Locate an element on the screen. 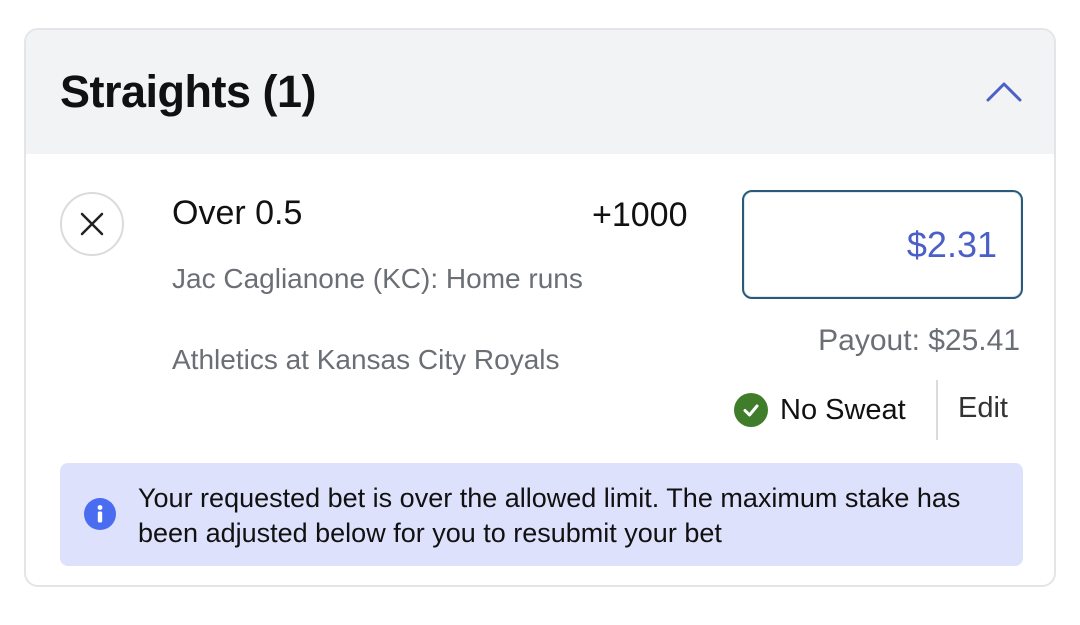  no-sweat-promo: No Sweat is located at coordinates (820, 410).